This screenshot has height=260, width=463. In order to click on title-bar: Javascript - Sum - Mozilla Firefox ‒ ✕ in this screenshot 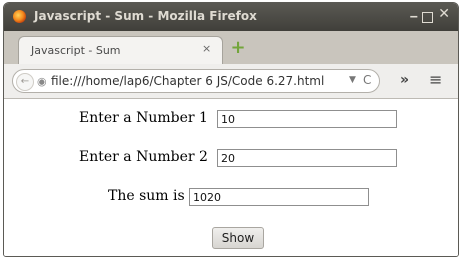, I will do `click(231, 17)`.